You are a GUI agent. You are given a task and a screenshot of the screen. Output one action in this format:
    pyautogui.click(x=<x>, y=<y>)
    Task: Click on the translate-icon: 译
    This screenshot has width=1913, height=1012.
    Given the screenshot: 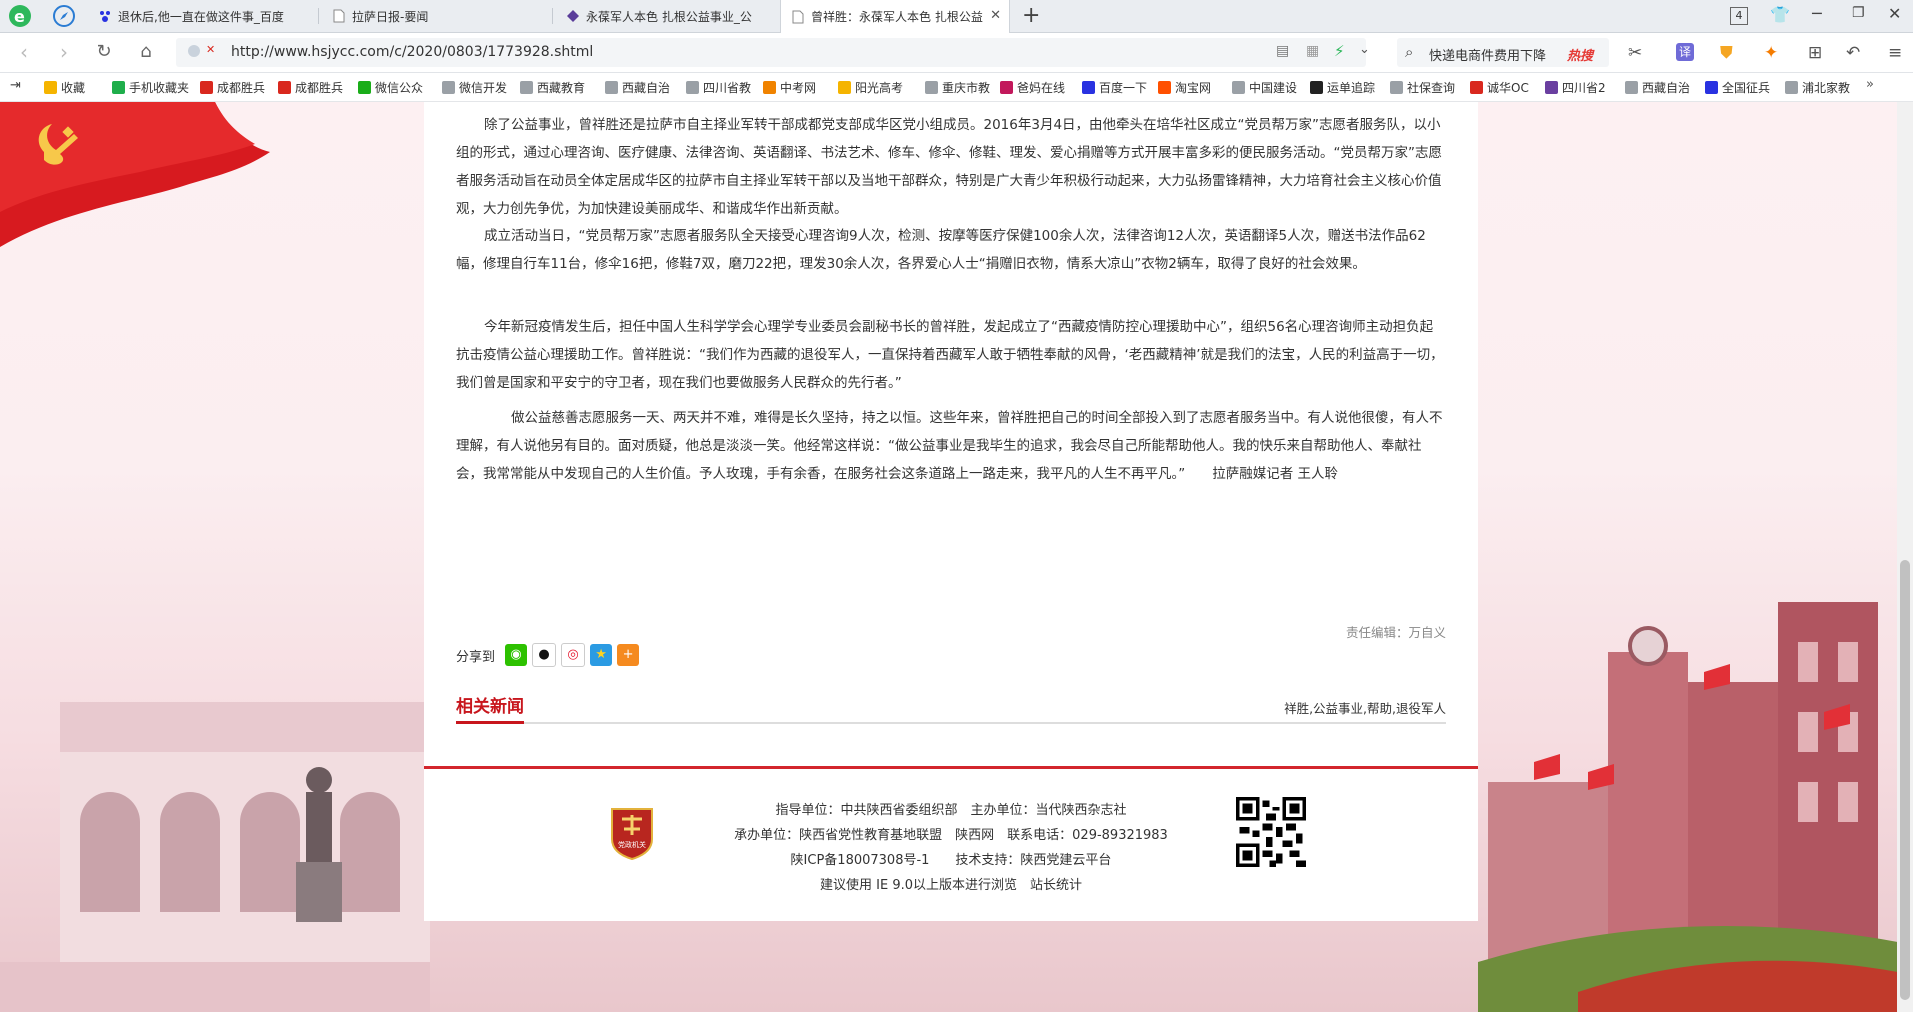 What is the action you would take?
    pyautogui.click(x=1685, y=52)
    